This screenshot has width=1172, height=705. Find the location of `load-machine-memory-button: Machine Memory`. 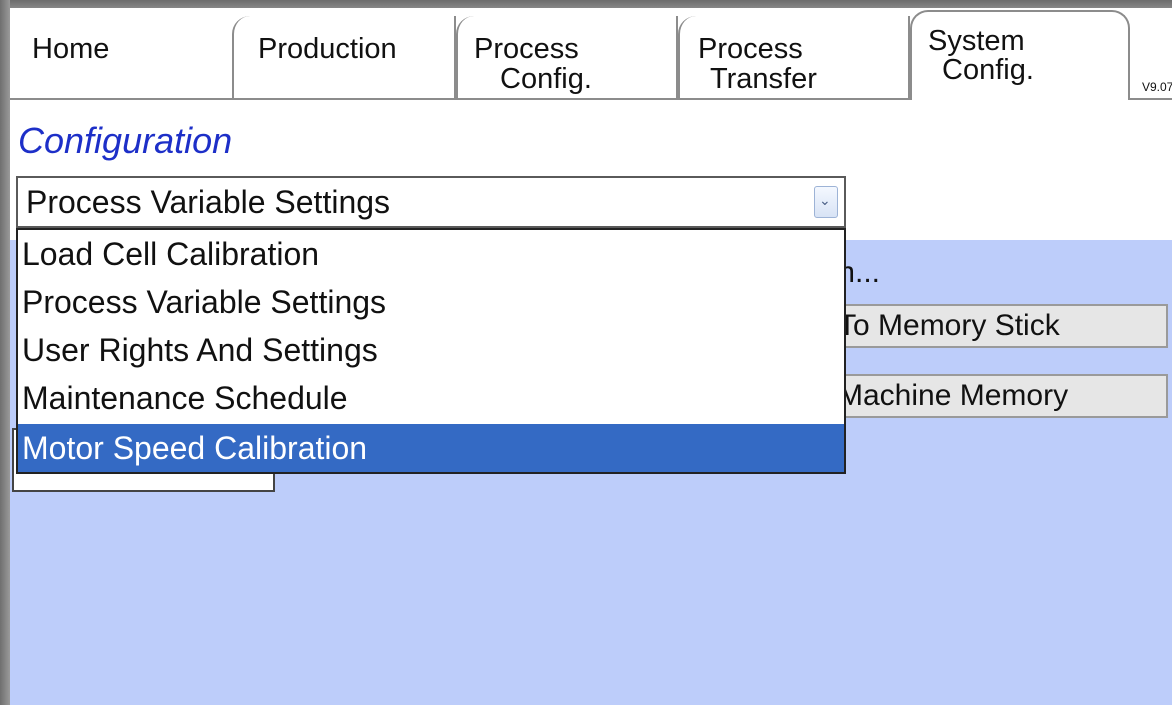

load-machine-memory-button: Machine Memory is located at coordinates (998, 396).